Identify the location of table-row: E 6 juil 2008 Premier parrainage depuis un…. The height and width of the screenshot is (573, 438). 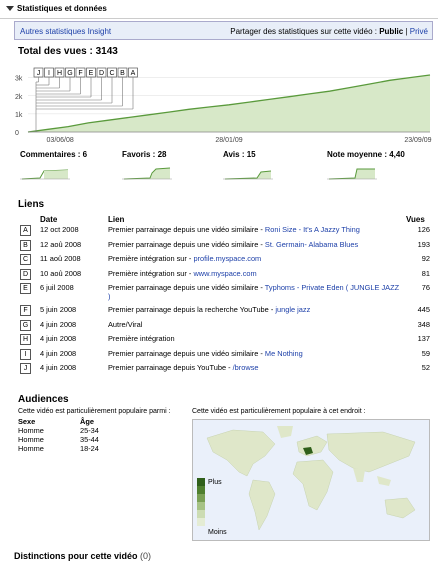
(225, 294).